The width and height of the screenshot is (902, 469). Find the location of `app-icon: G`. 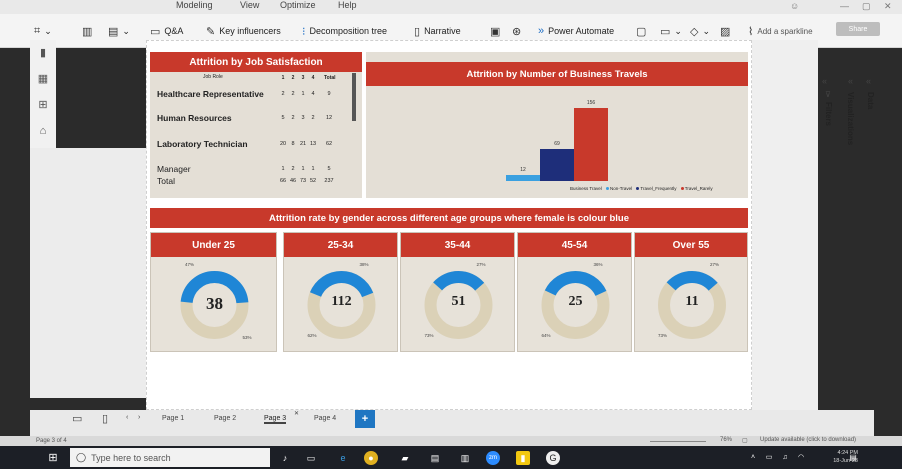

app-icon: G is located at coordinates (553, 458).